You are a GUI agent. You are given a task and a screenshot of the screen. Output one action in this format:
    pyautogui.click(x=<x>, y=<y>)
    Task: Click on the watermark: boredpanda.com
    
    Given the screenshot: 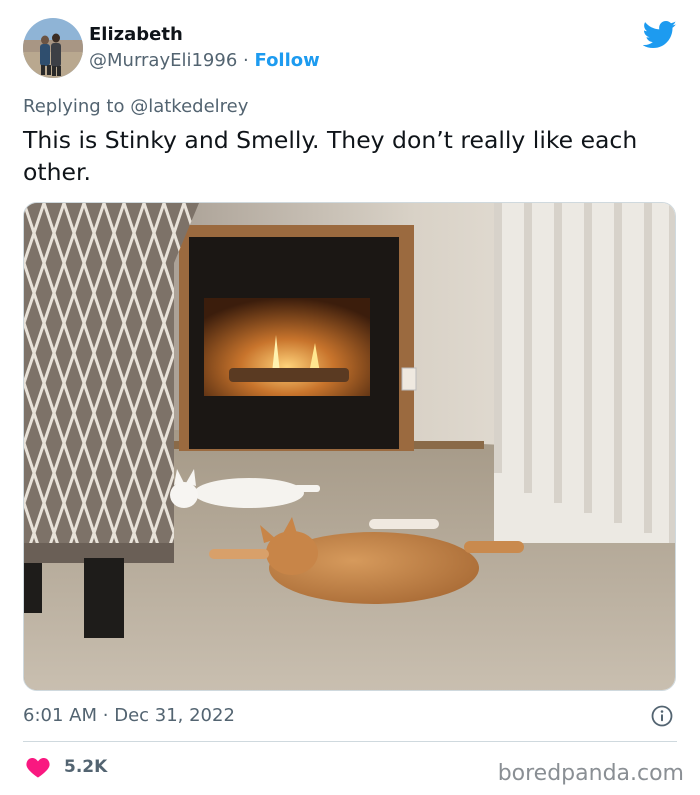 What is the action you would take?
    pyautogui.click(x=590, y=773)
    